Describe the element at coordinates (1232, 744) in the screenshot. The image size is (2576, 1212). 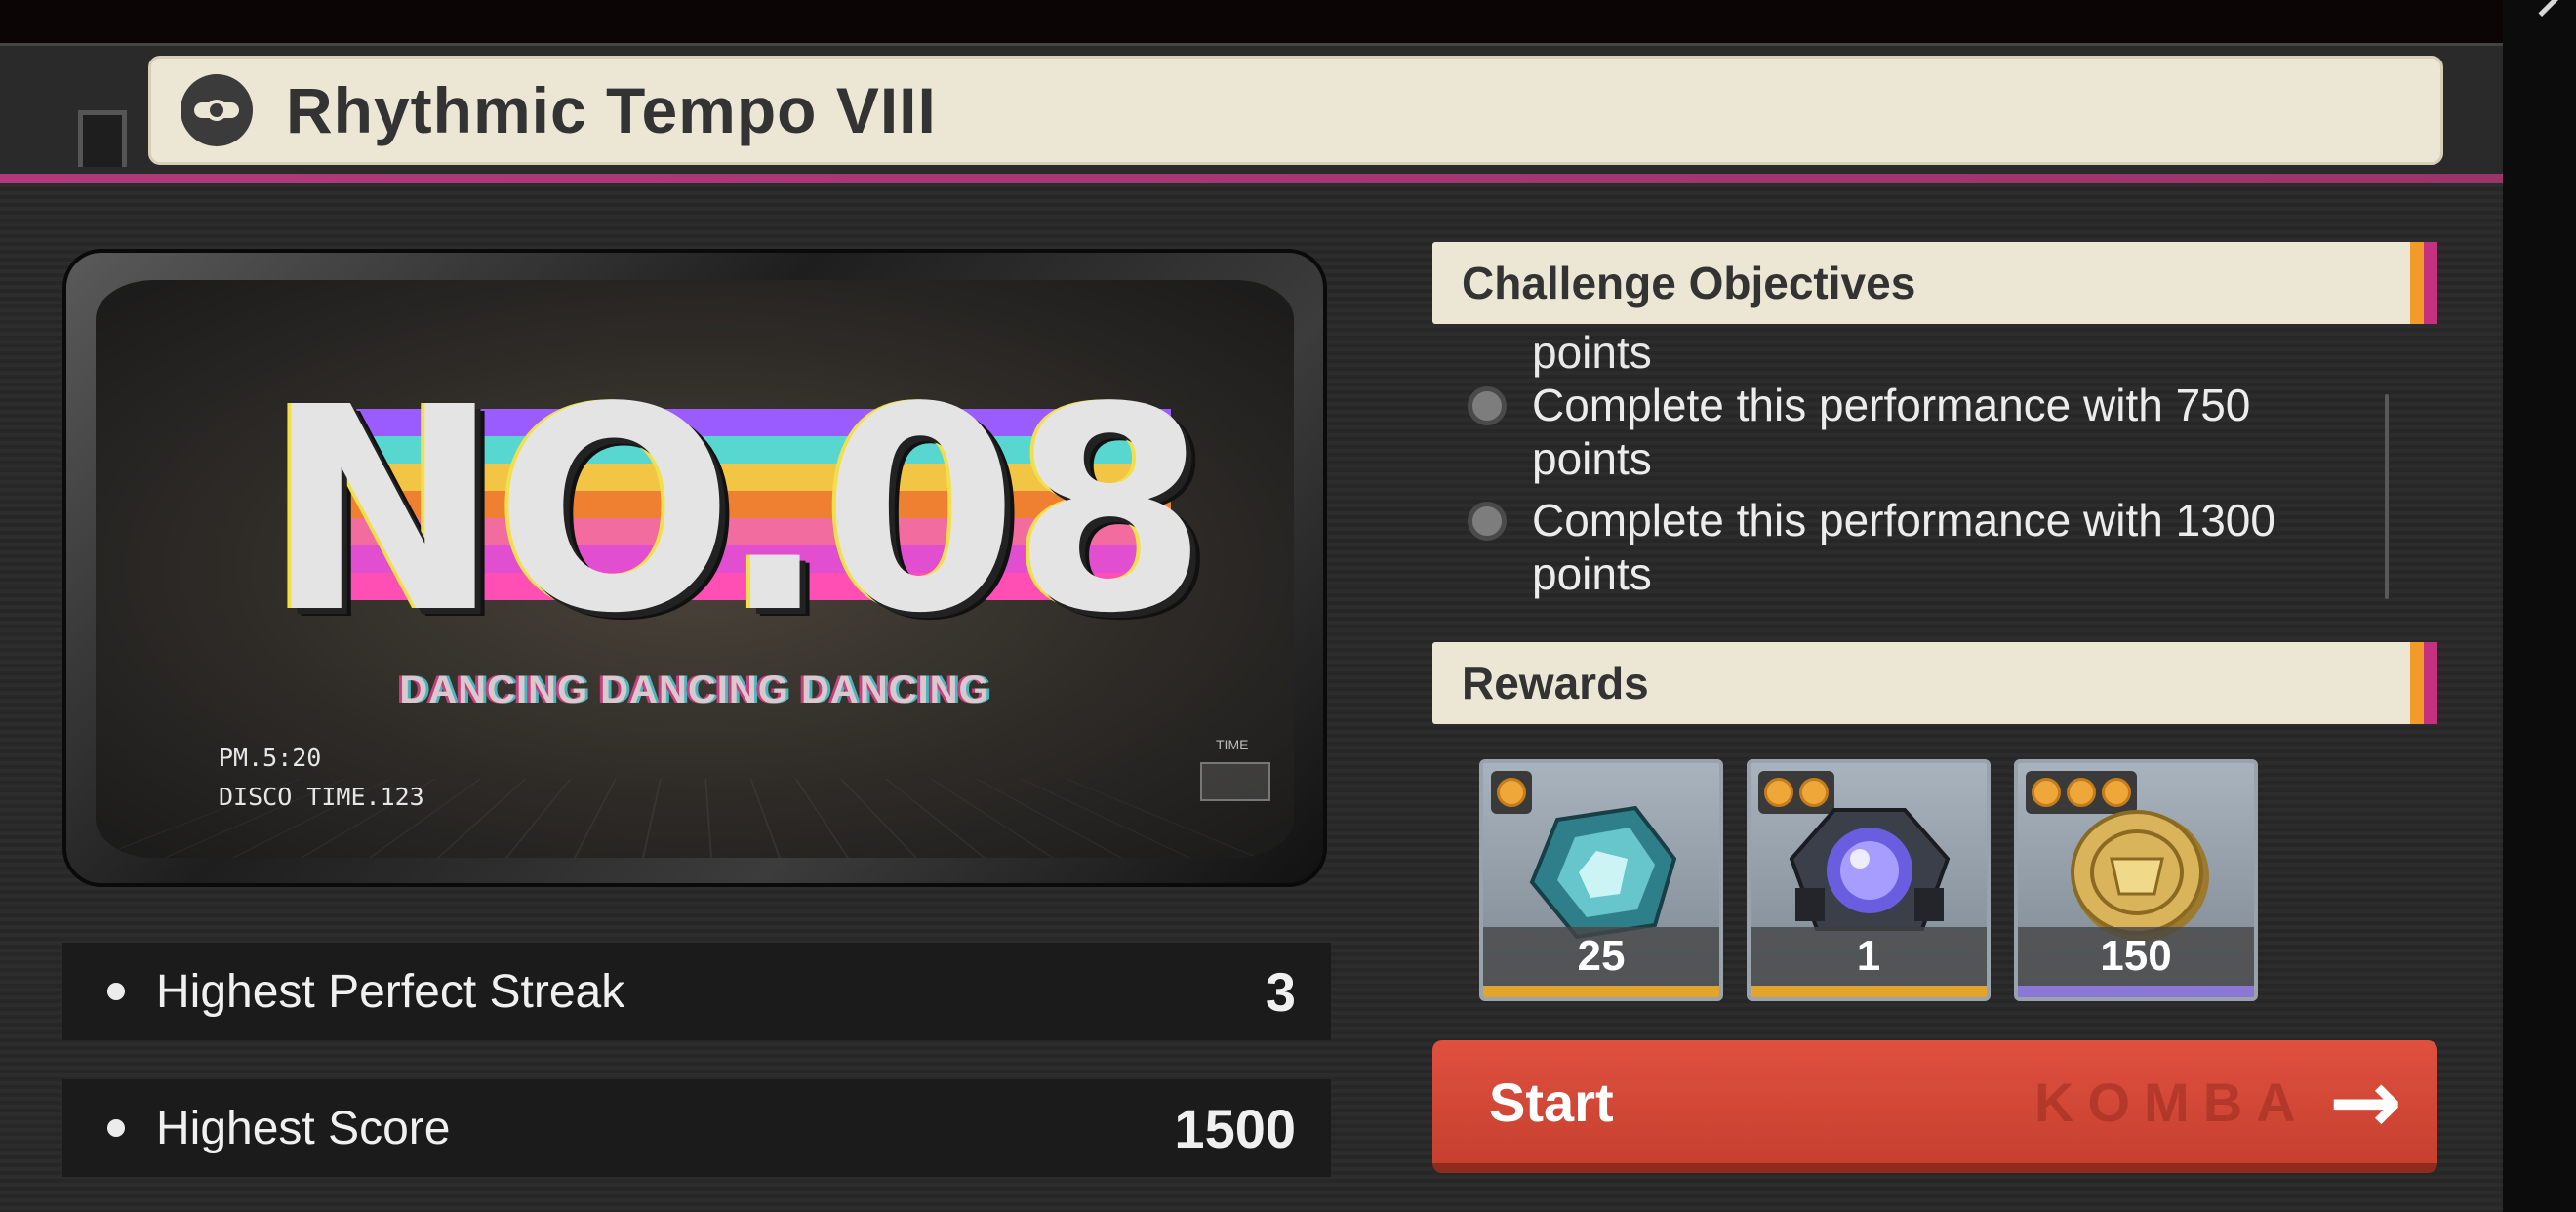
I see `time-label: TIME` at that location.